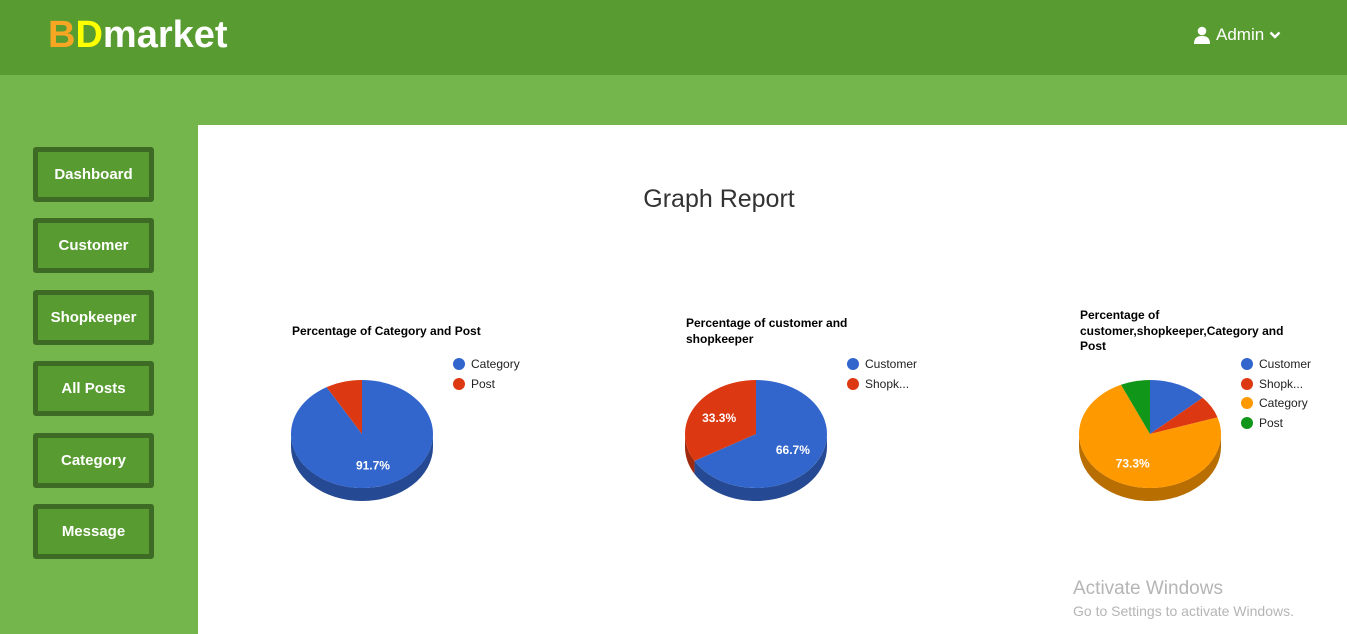 The image size is (1347, 634). Describe the element at coordinates (89, 35) in the screenshot. I see `logo-letter-d: D` at that location.